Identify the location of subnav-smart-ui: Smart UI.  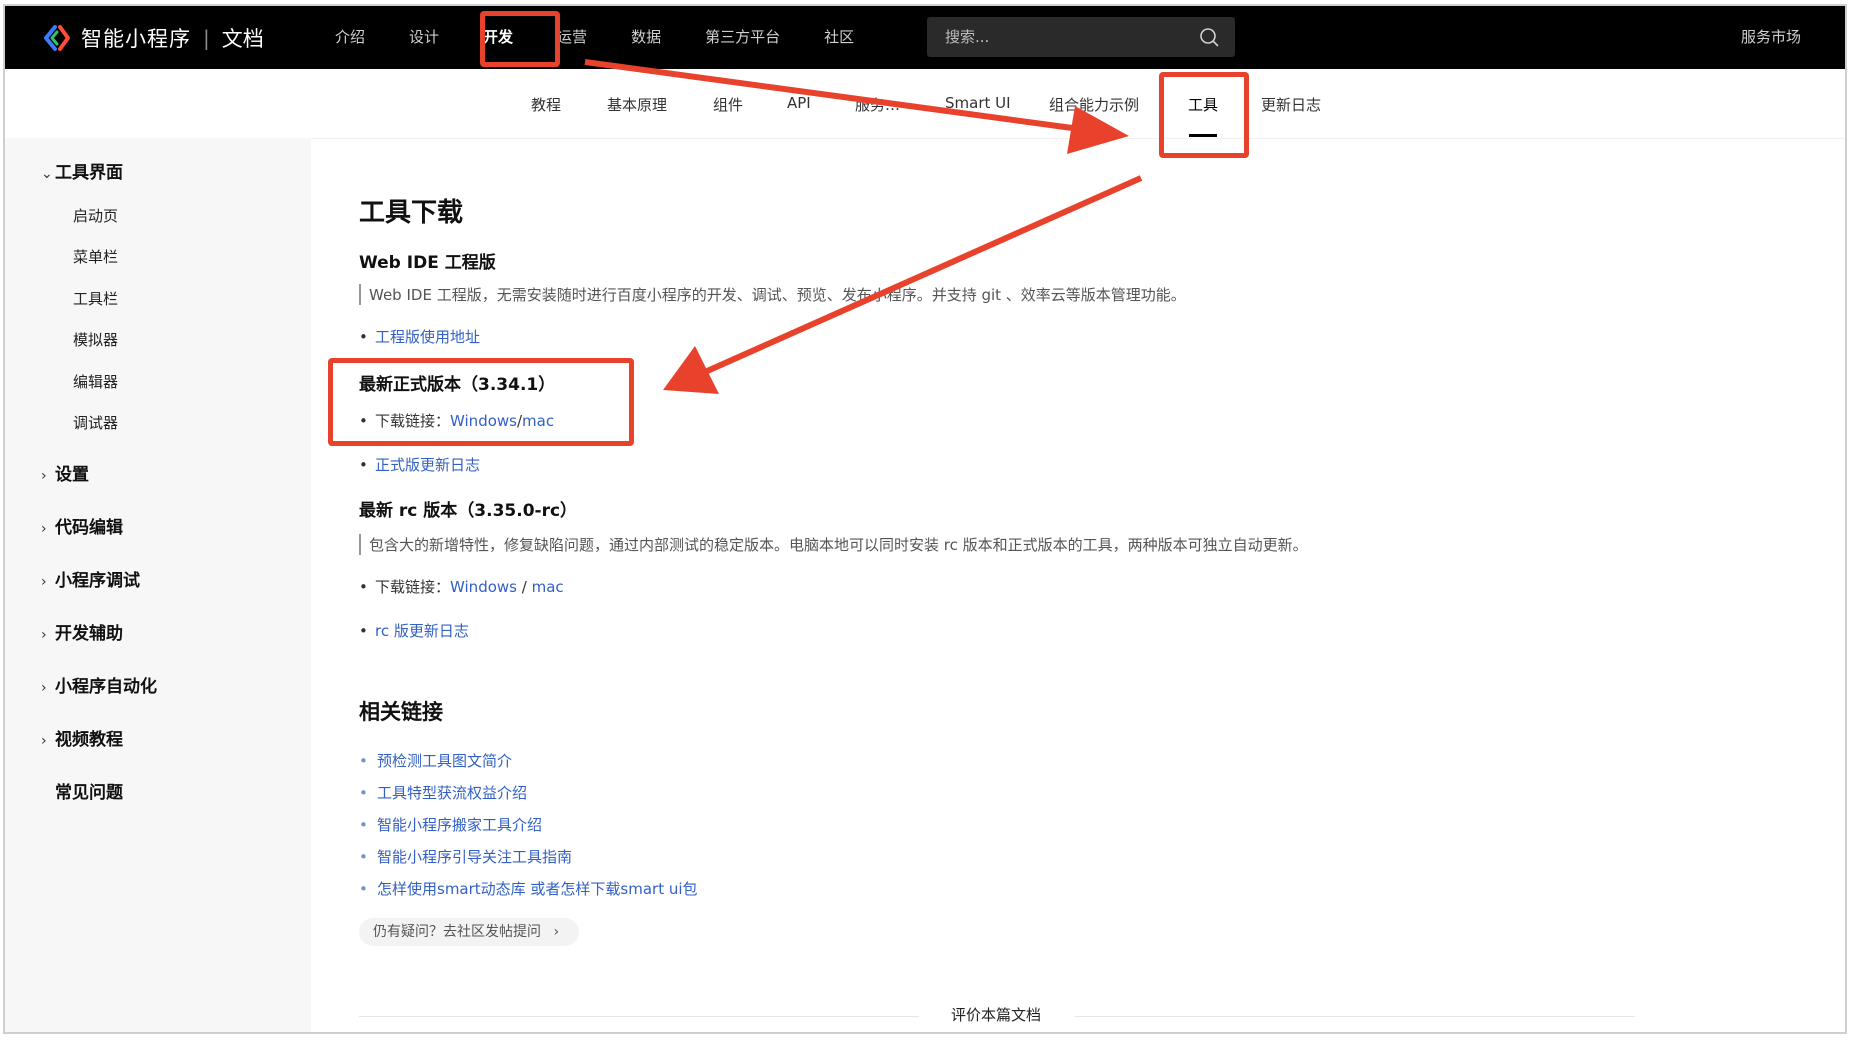
(978, 103).